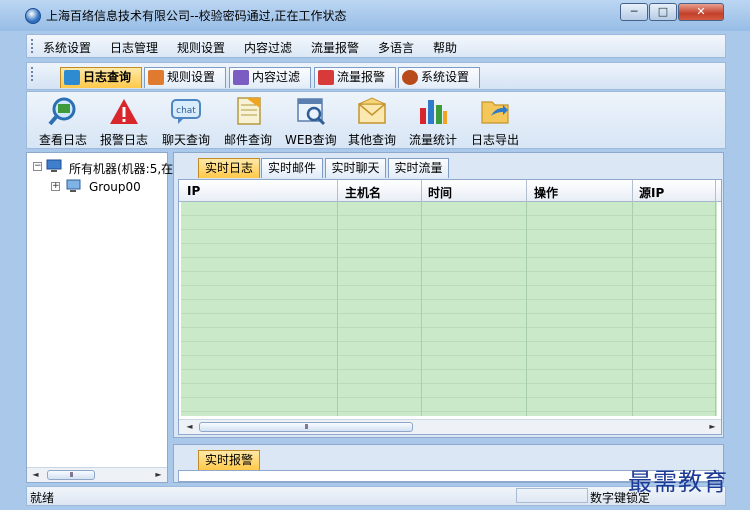 The width and height of the screenshot is (750, 510). I want to click on log-search-icon, so click(72, 77).